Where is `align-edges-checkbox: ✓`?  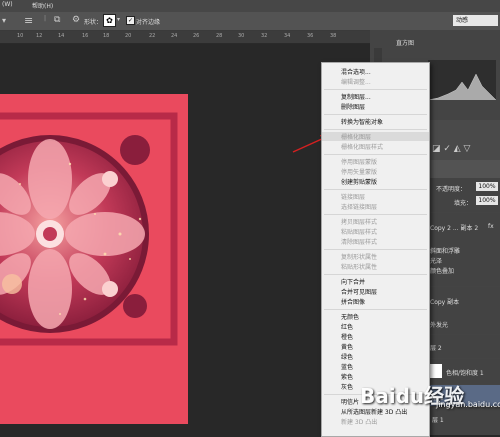
align-edges-checkbox: ✓ is located at coordinates (130, 20).